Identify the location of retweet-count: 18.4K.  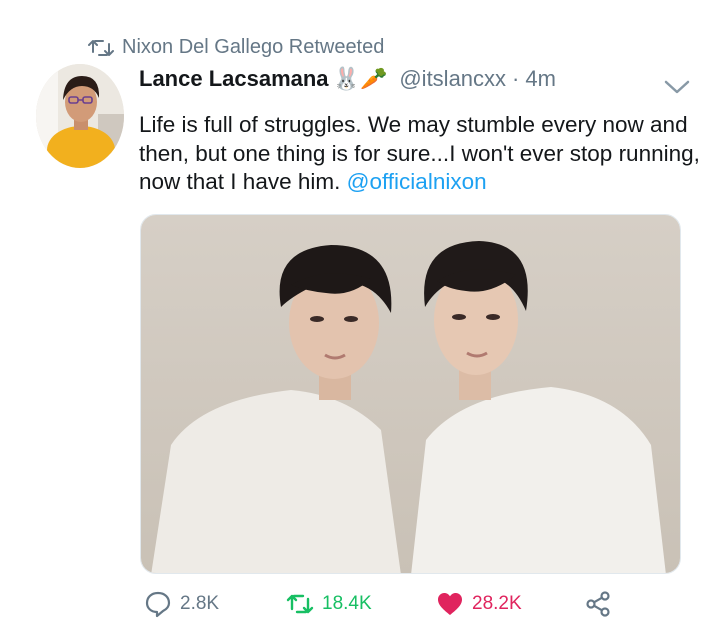
(347, 603).